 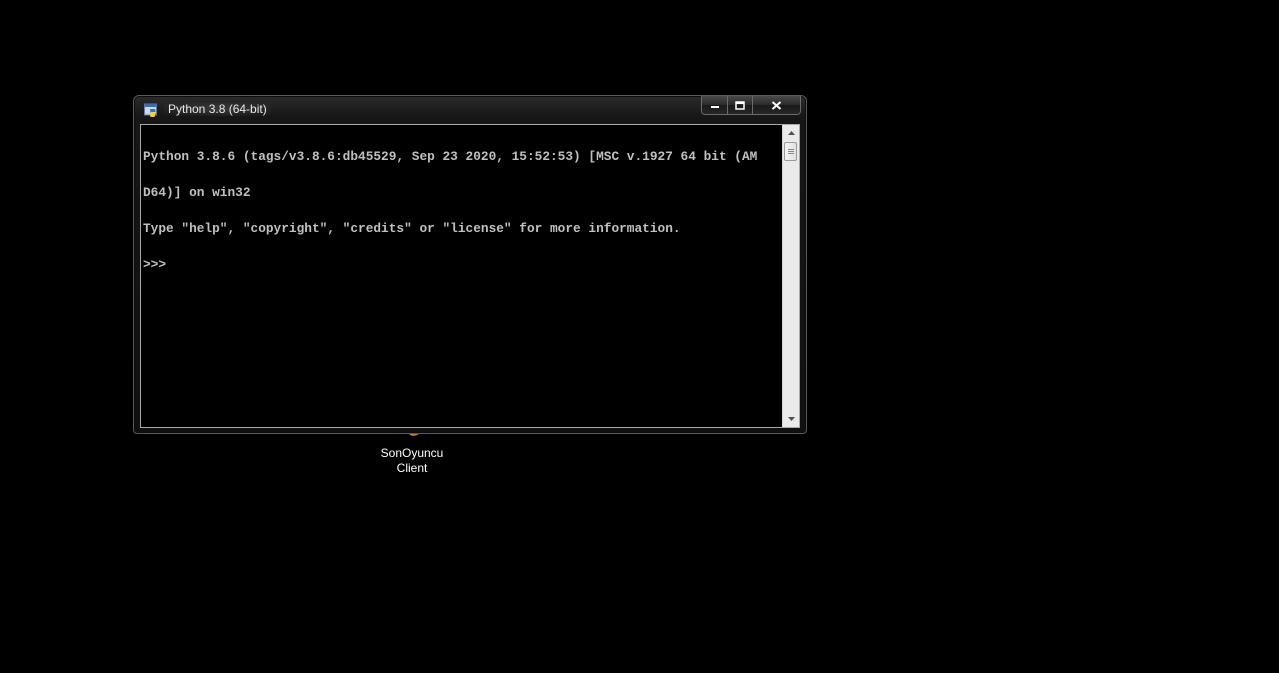 I want to click on minimize-icon, so click(x=714, y=107).